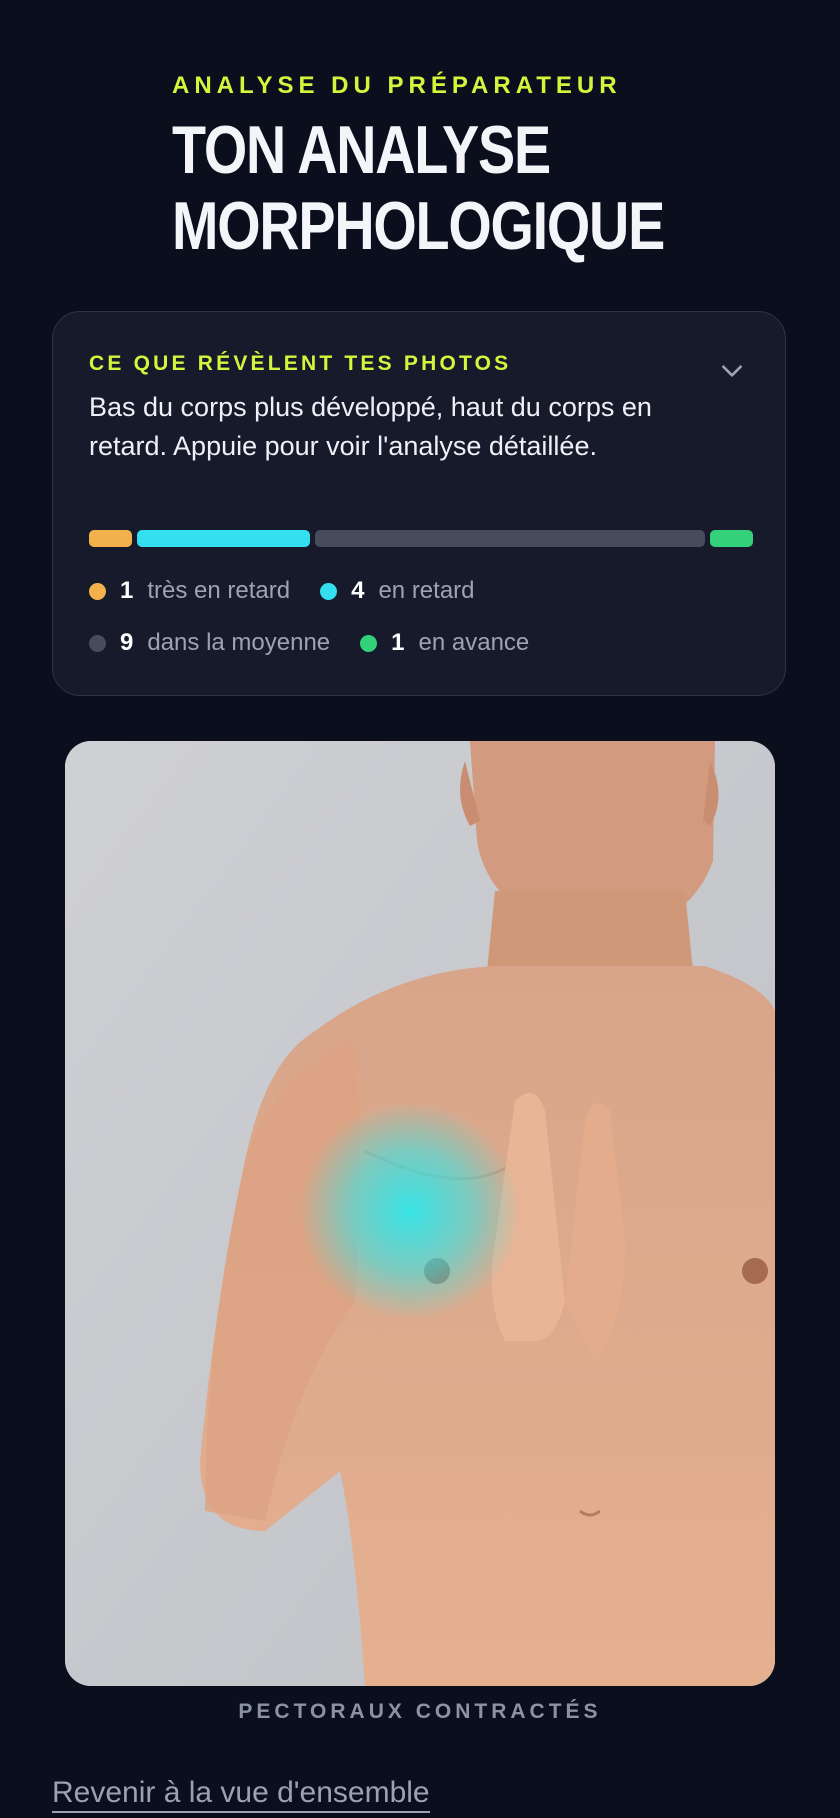 The height and width of the screenshot is (1818, 840). Describe the element at coordinates (358, 590) in the screenshot. I see `legend-count: 4` at that location.